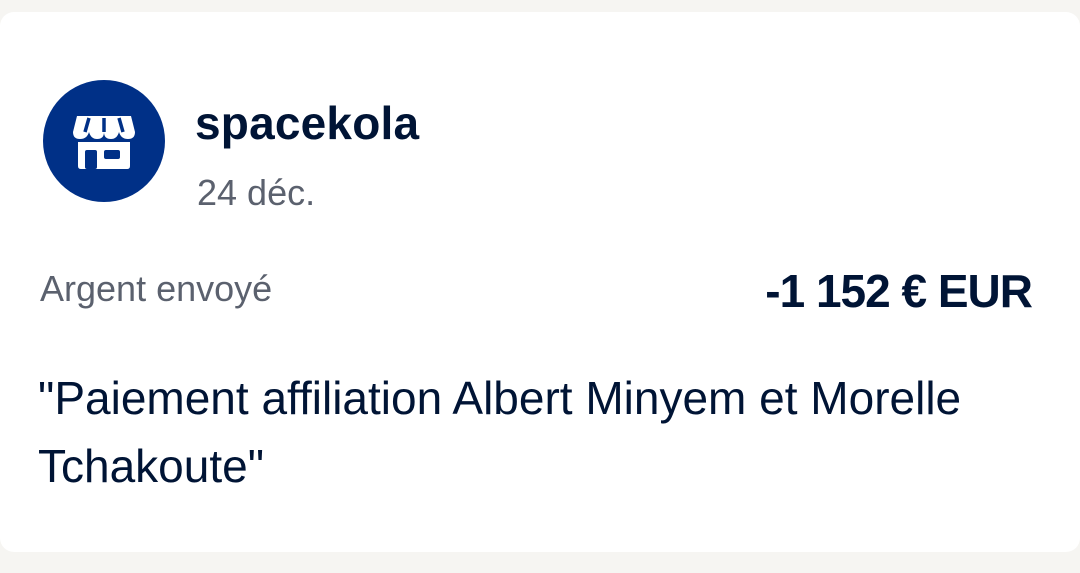 The height and width of the screenshot is (573, 1080). What do you see at coordinates (899, 291) in the screenshot?
I see `transaction-amount: -1 152 € EUR` at bounding box center [899, 291].